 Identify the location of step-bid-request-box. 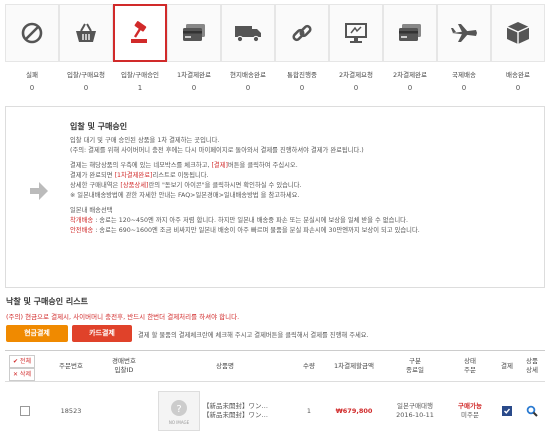
(86, 33).